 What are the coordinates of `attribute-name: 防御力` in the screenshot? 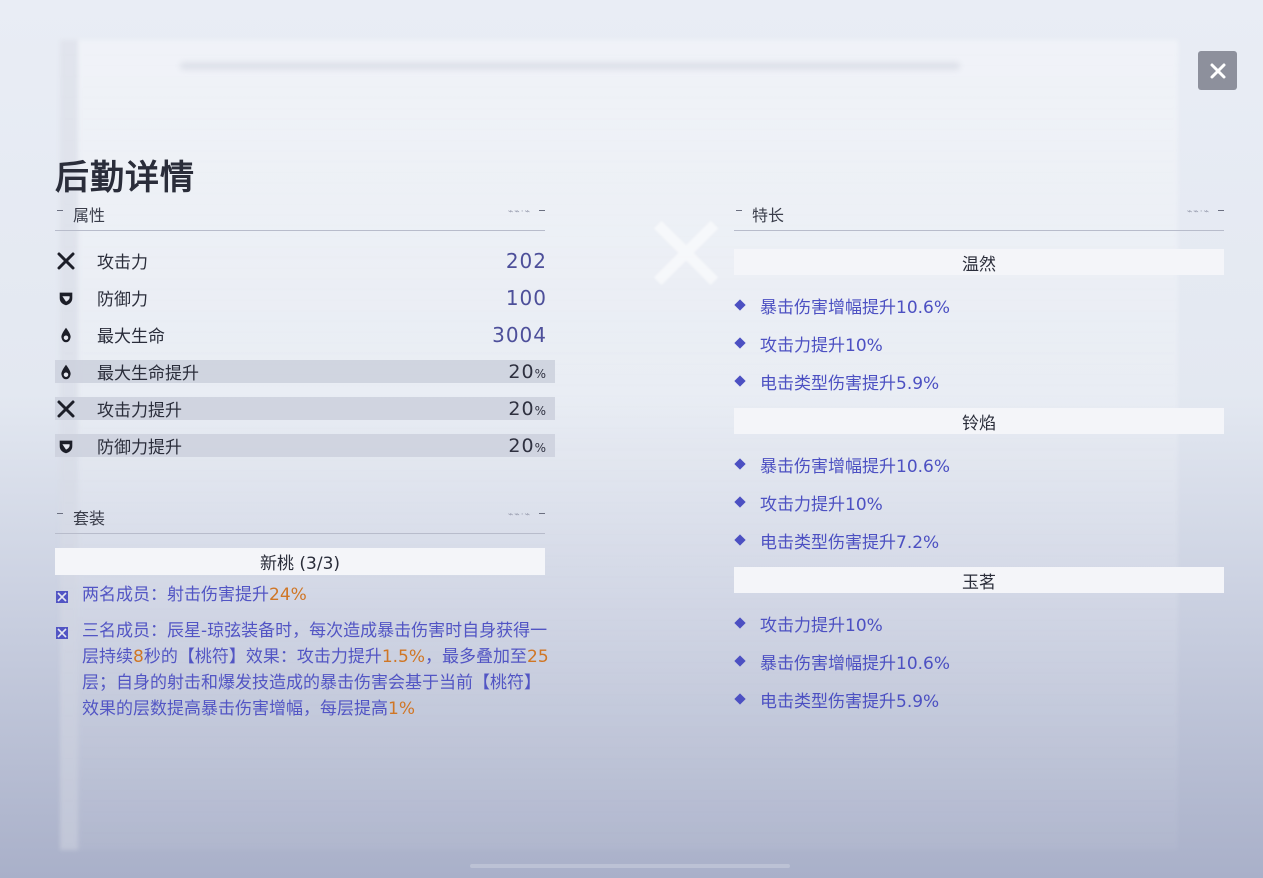 It's located at (122, 300).